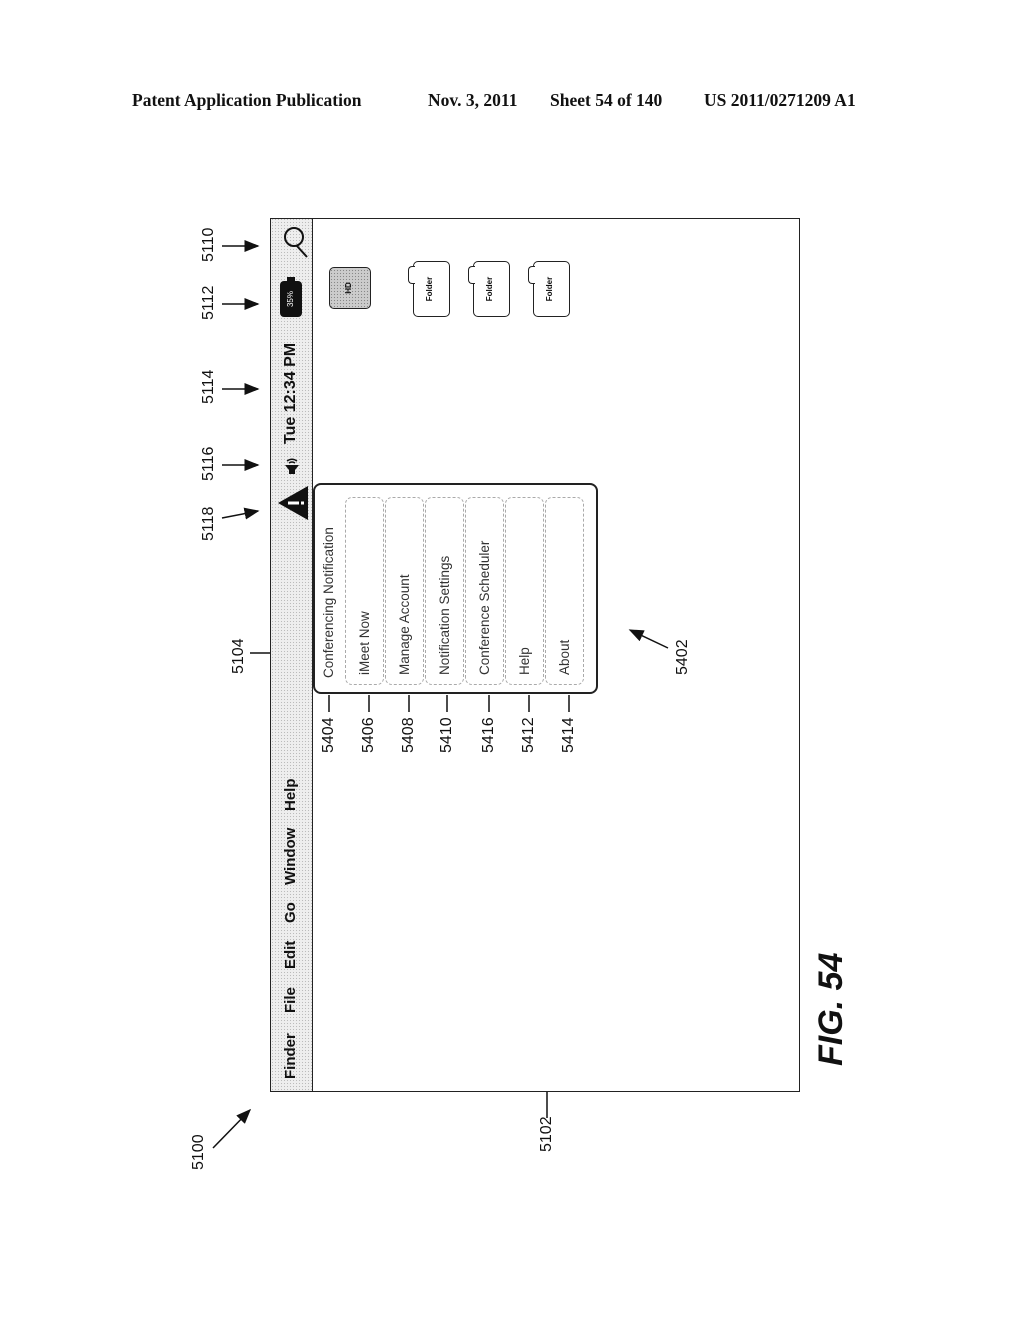 The width and height of the screenshot is (1024, 1320). I want to click on ref-5100: 5100, so click(198, 1152).